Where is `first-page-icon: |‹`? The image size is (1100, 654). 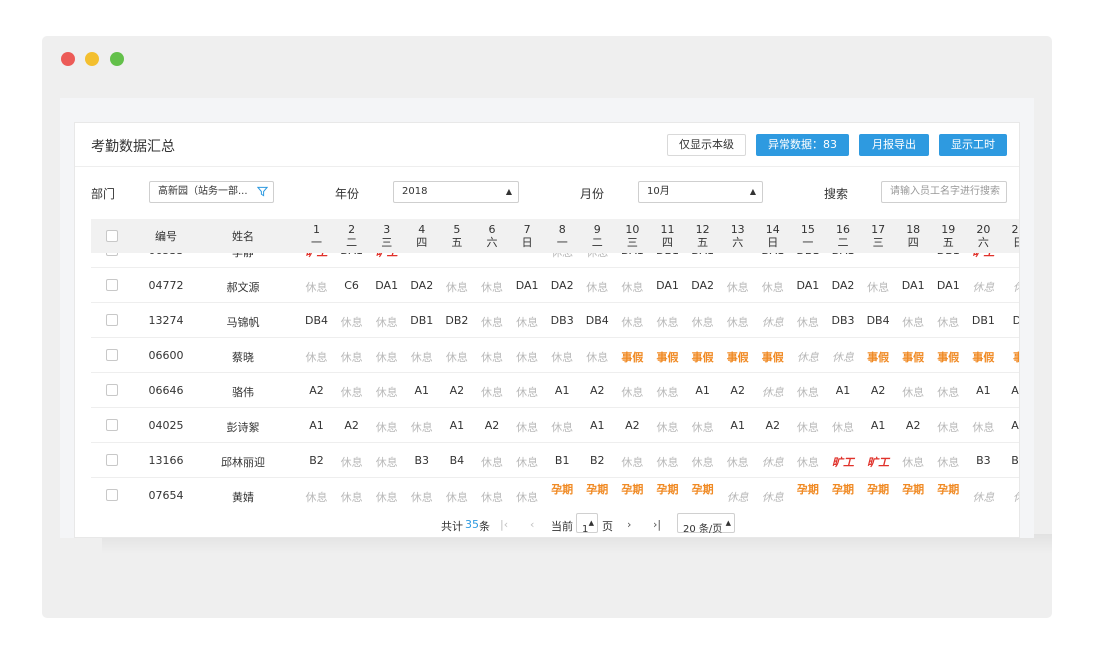 first-page-icon: |‹ is located at coordinates (504, 524).